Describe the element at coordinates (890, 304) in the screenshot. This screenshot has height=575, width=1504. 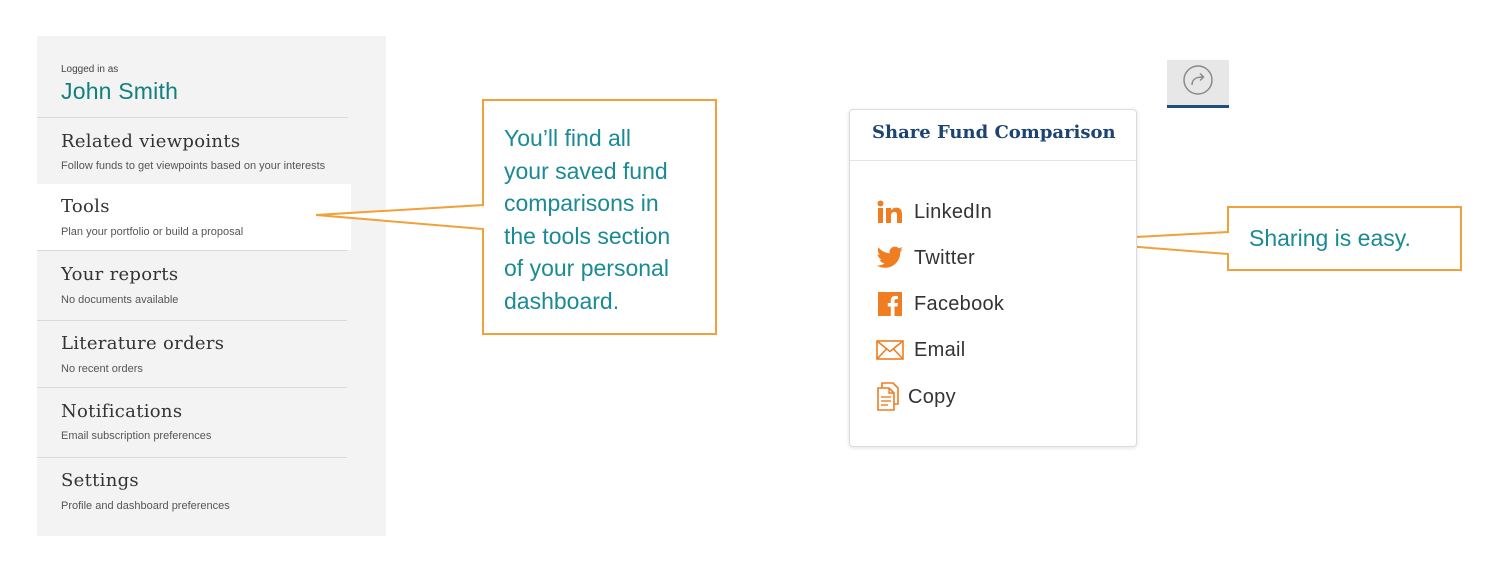
I see `facebook-icon` at that location.